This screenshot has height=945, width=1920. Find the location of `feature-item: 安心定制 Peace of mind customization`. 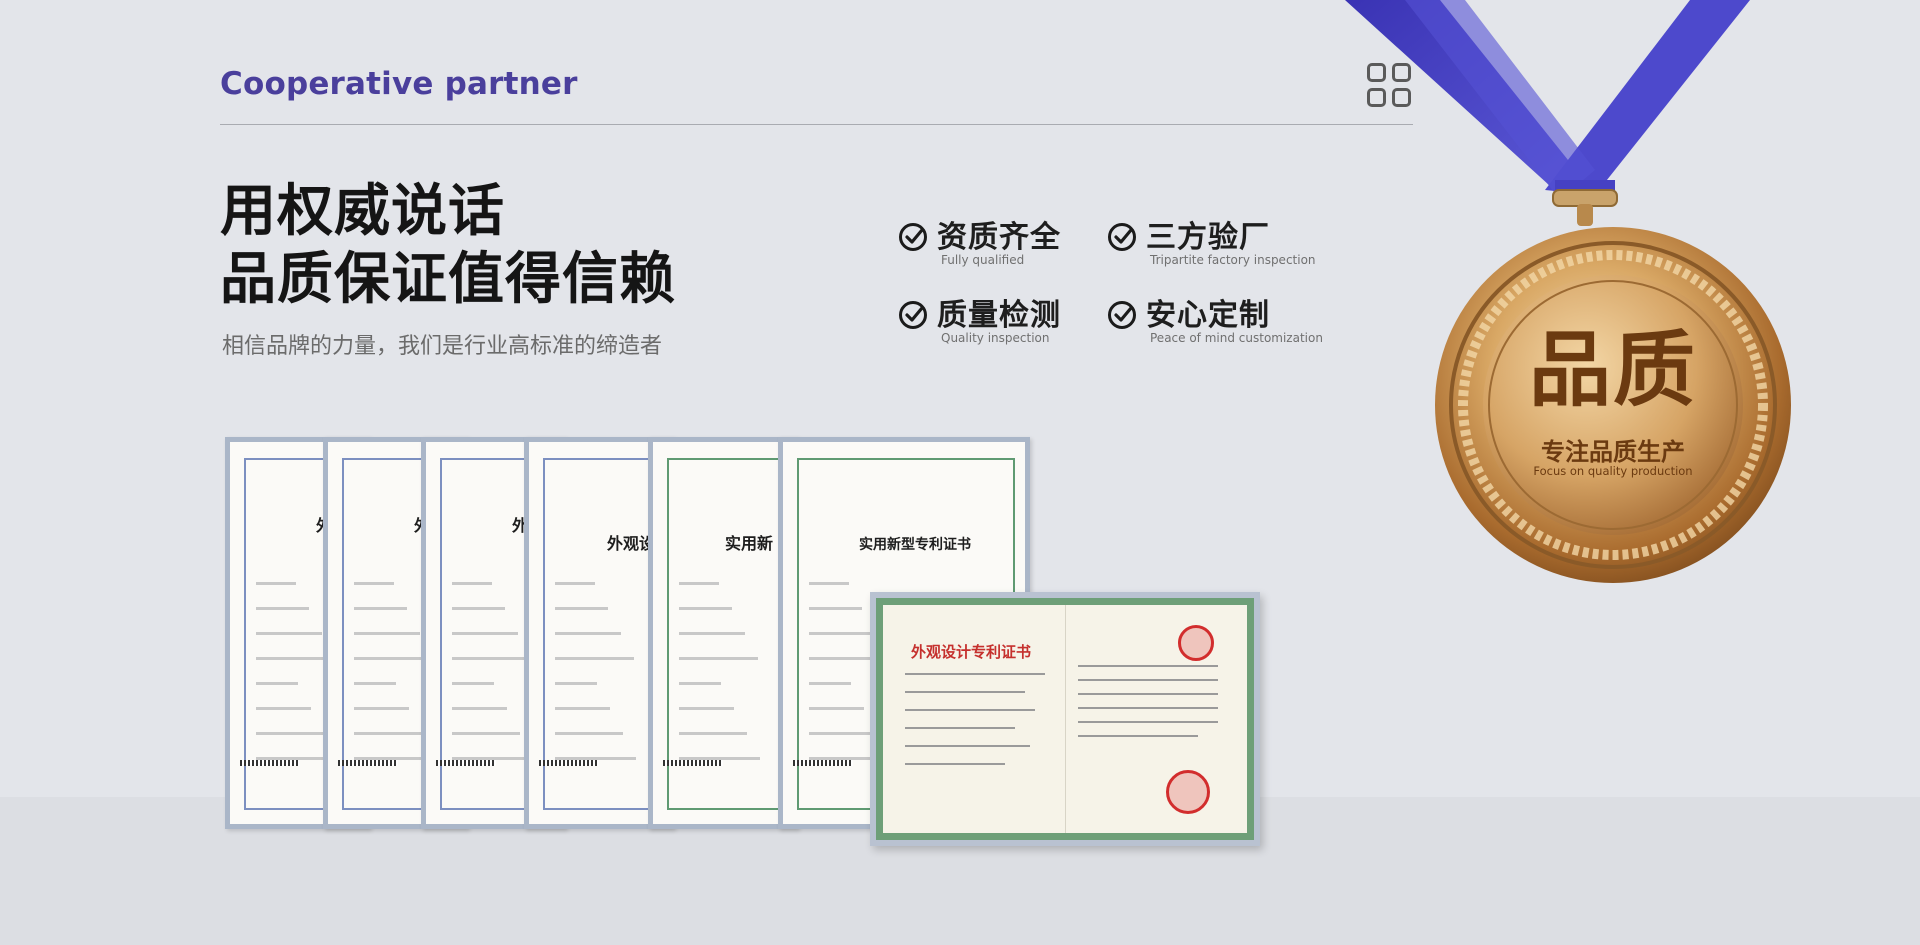

feature-item: 安心定制 Peace of mind customization is located at coordinates (1238, 320).